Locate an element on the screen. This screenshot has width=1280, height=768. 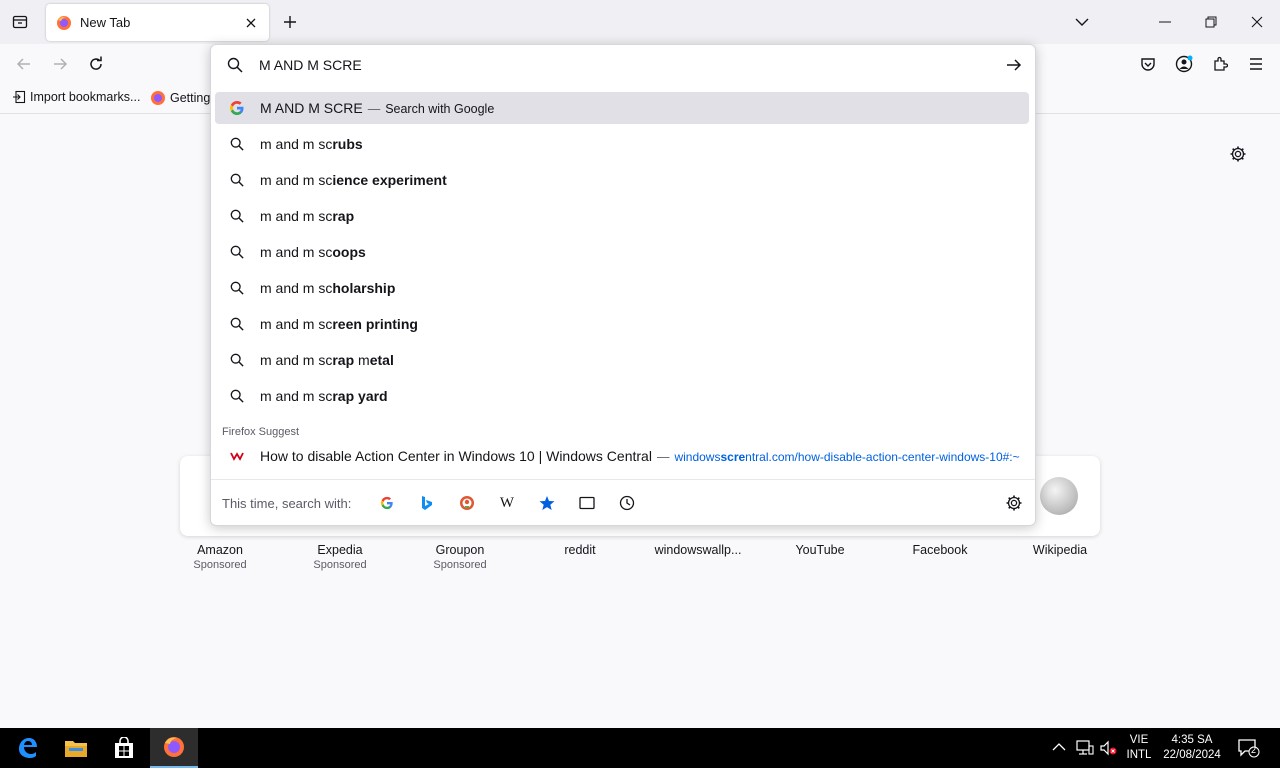
suggestion-text: m and m scrubs is located at coordinates (311, 144).